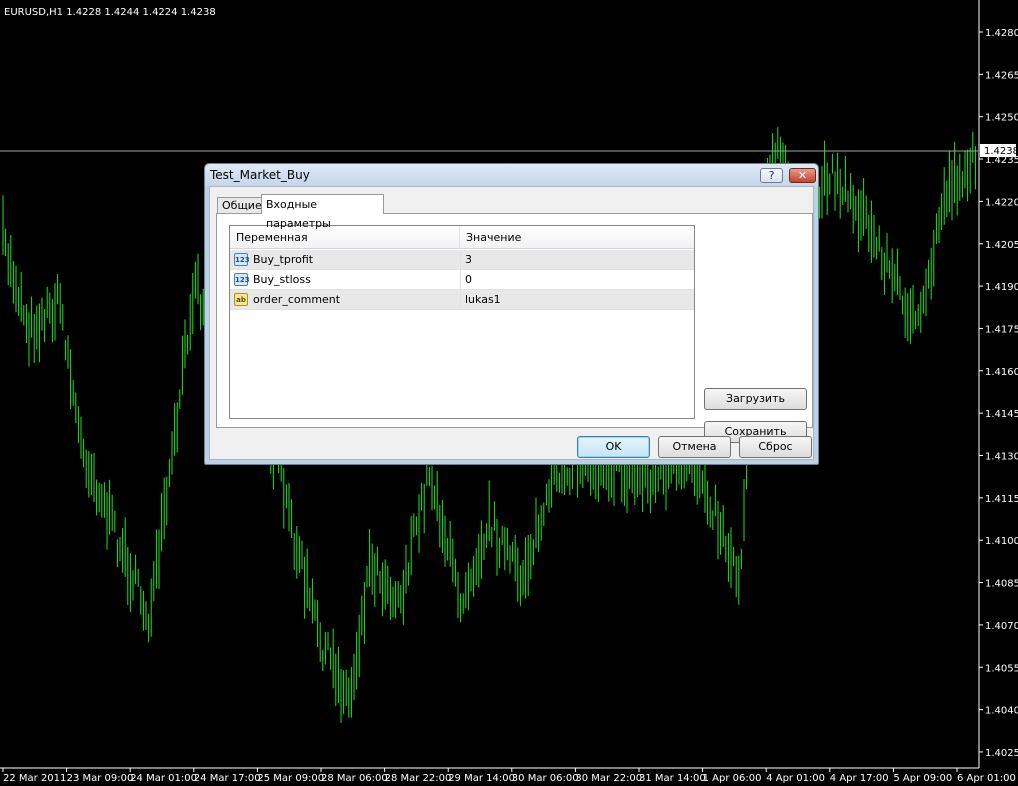 This screenshot has height=786, width=1018. Describe the element at coordinates (1001, 499) in the screenshot. I see `price-tick-label: 1.4115` at that location.